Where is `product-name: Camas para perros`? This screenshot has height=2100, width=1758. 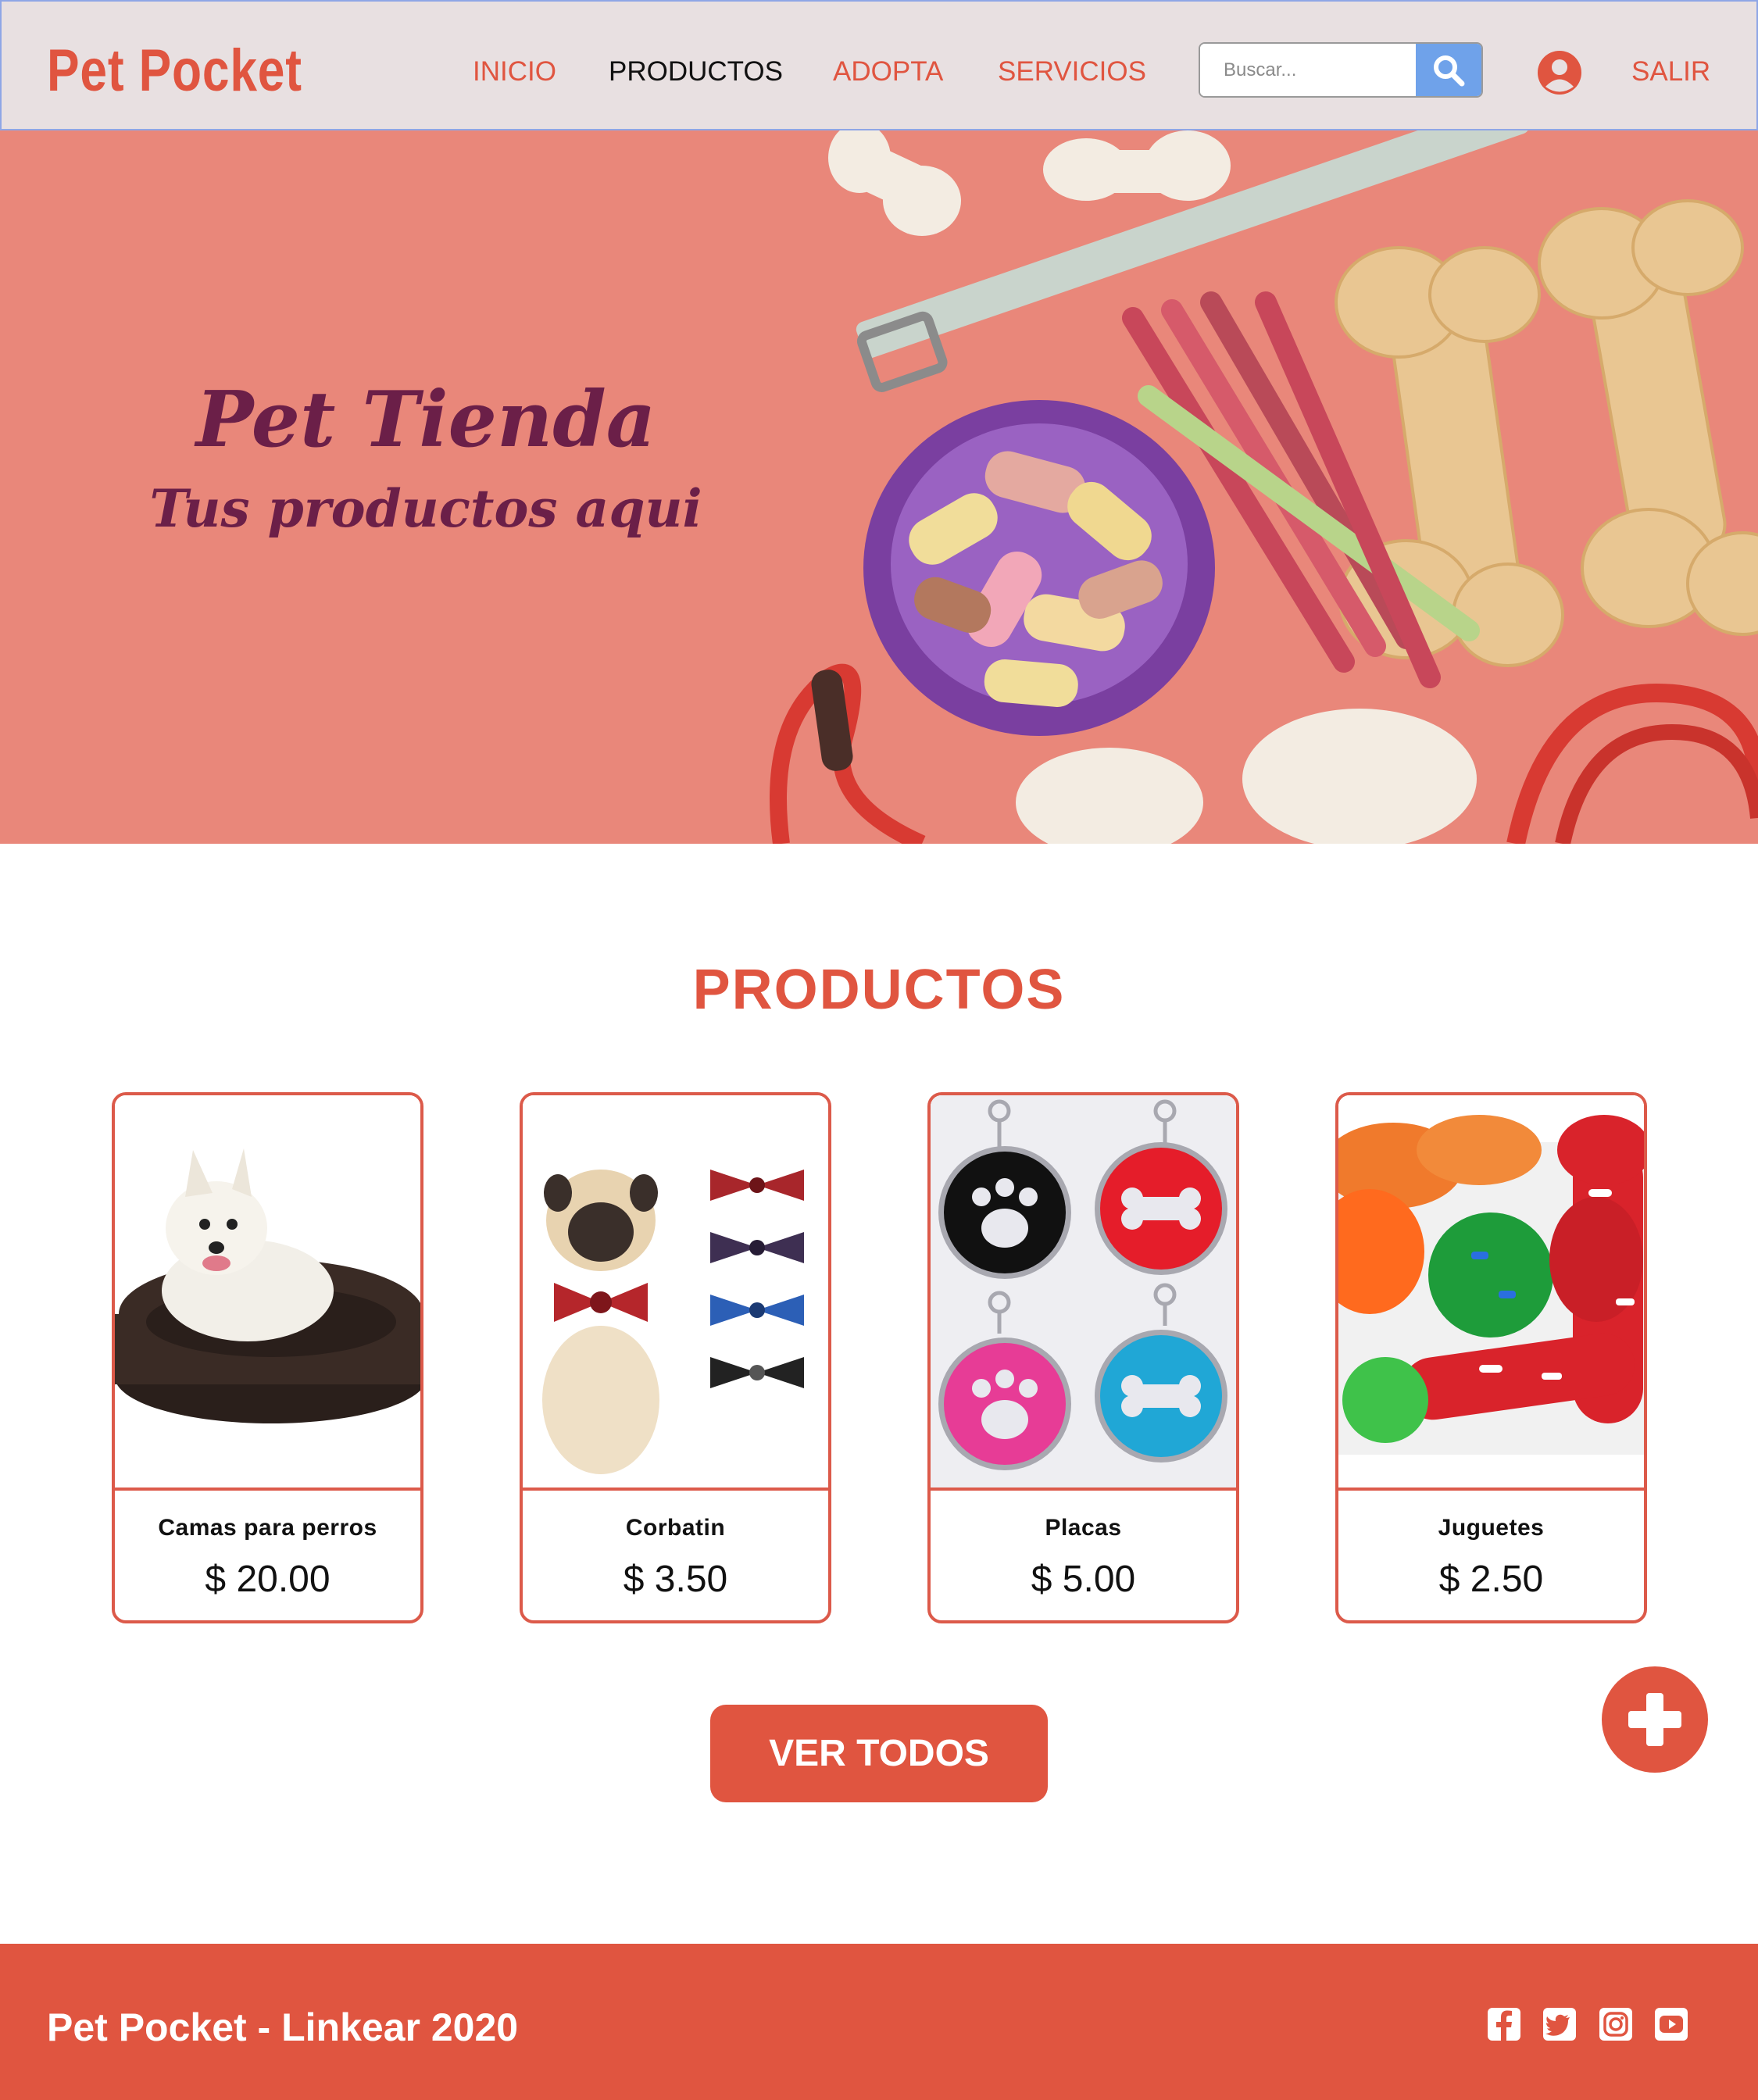
product-name: Camas para perros is located at coordinates (267, 1528).